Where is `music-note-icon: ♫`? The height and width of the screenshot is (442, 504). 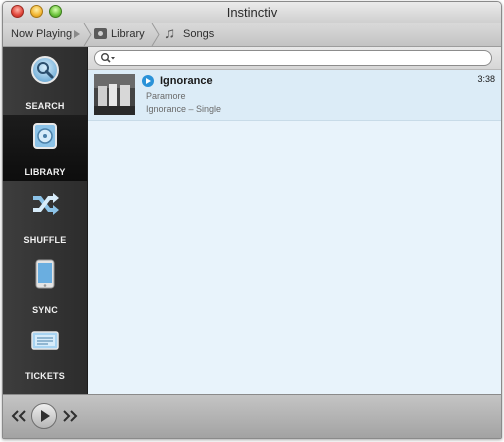
music-note-icon: ♫ is located at coordinates (170, 33).